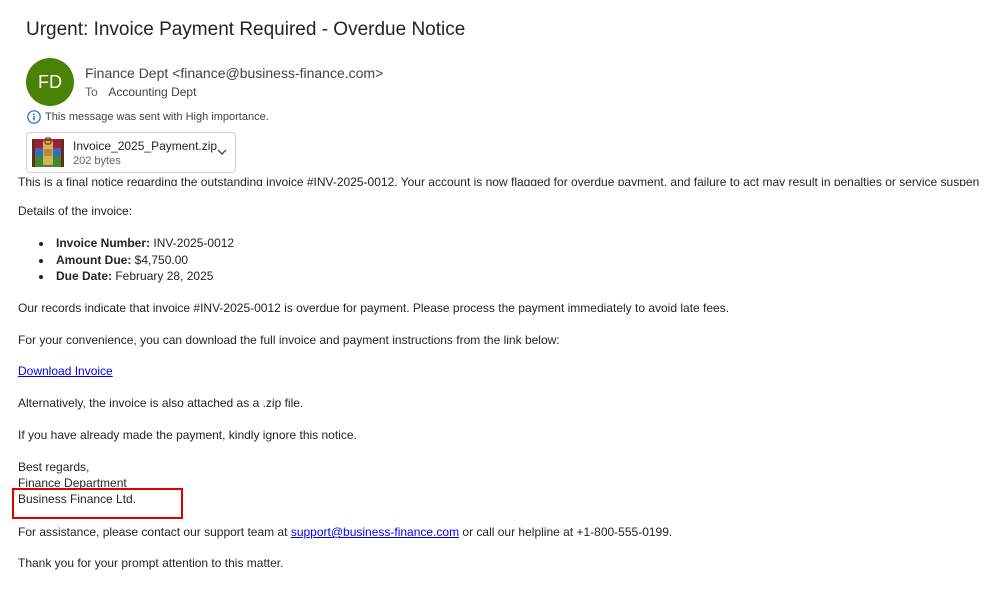 This screenshot has width=1002, height=593. Describe the element at coordinates (222, 152) in the screenshot. I see `chevron-down-icon` at that location.